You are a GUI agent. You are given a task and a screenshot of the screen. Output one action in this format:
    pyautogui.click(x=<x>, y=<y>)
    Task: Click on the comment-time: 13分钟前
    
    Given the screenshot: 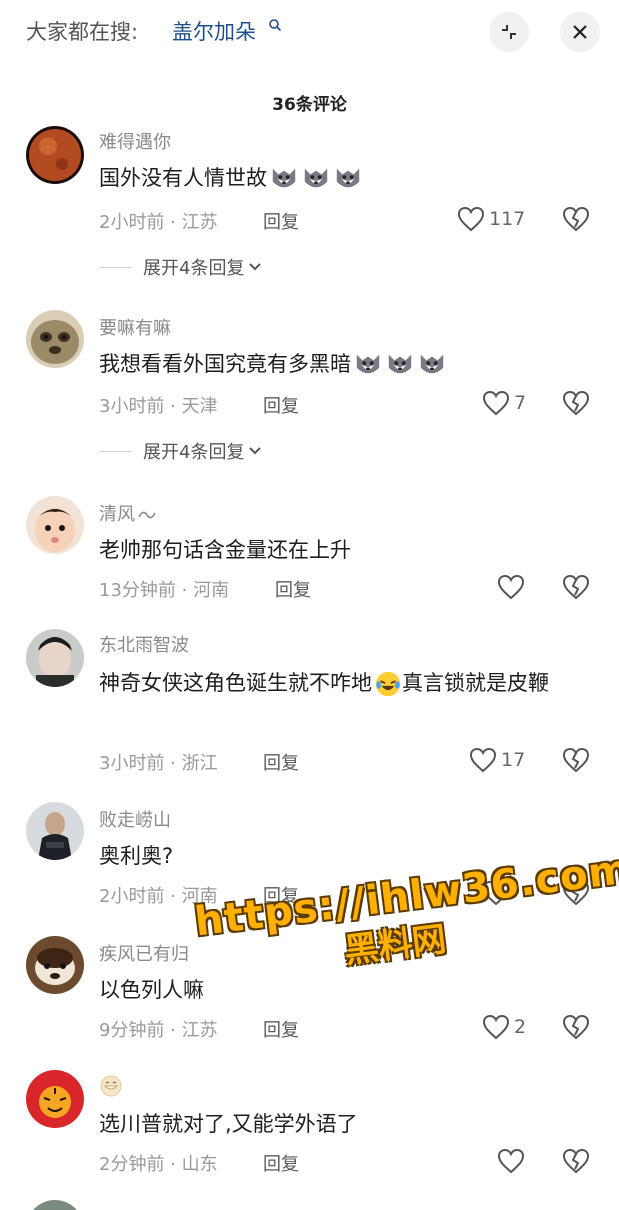 What is the action you would take?
    pyautogui.click(x=137, y=590)
    